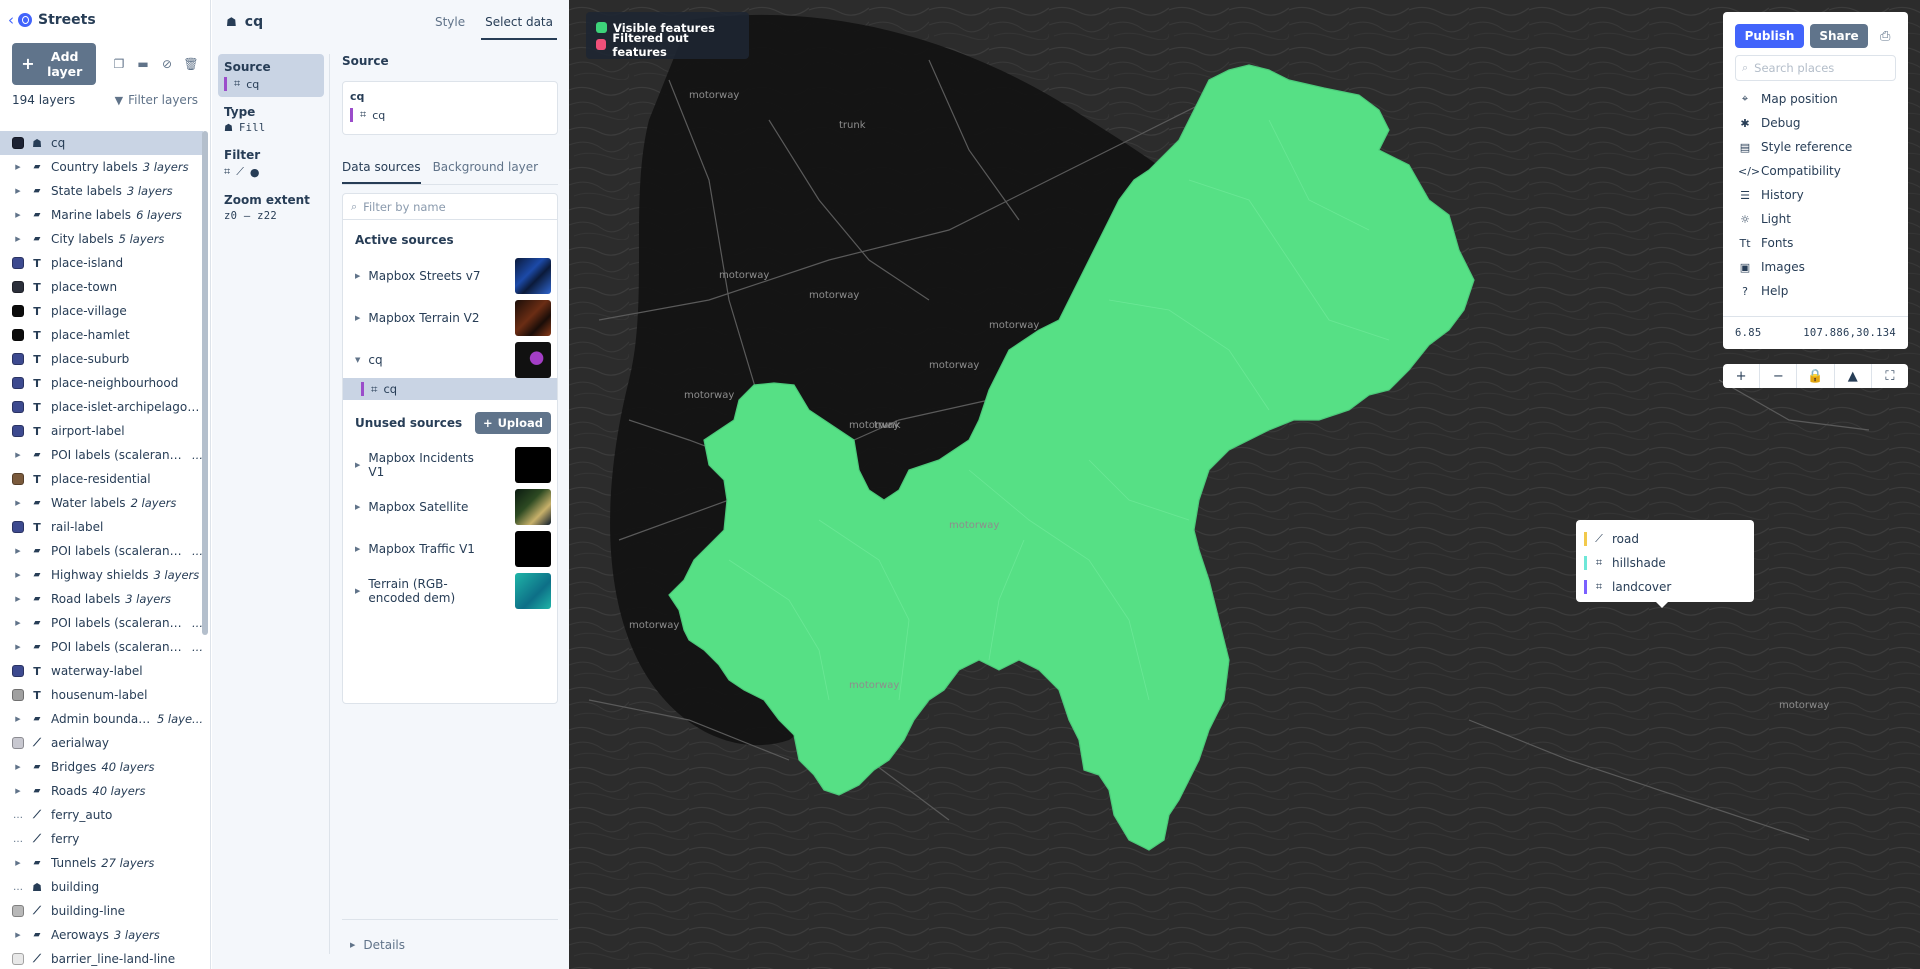 The height and width of the screenshot is (969, 1920). I want to click on active-source-row: ▶ Mapbox Terrain V2, so click(450, 318).